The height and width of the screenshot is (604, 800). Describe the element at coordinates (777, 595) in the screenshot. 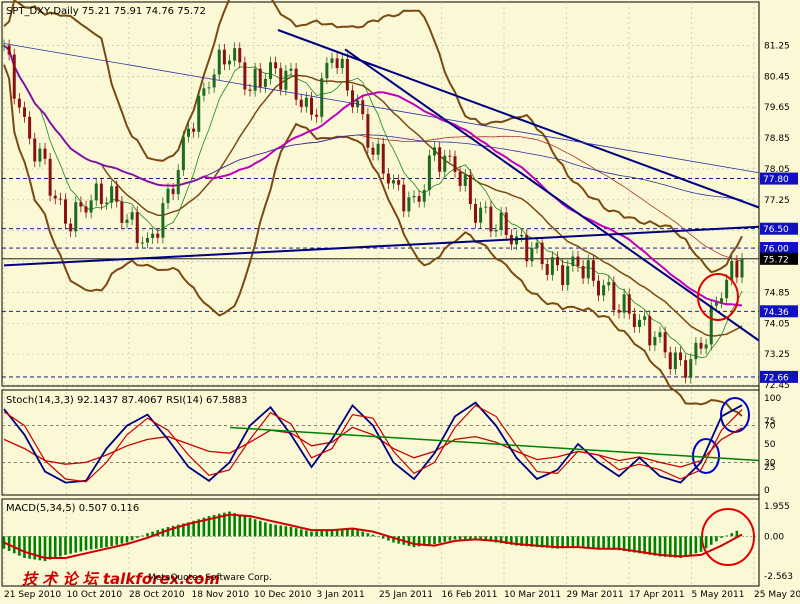

I see `x-axis-tick-label: 25 May 2011` at that location.